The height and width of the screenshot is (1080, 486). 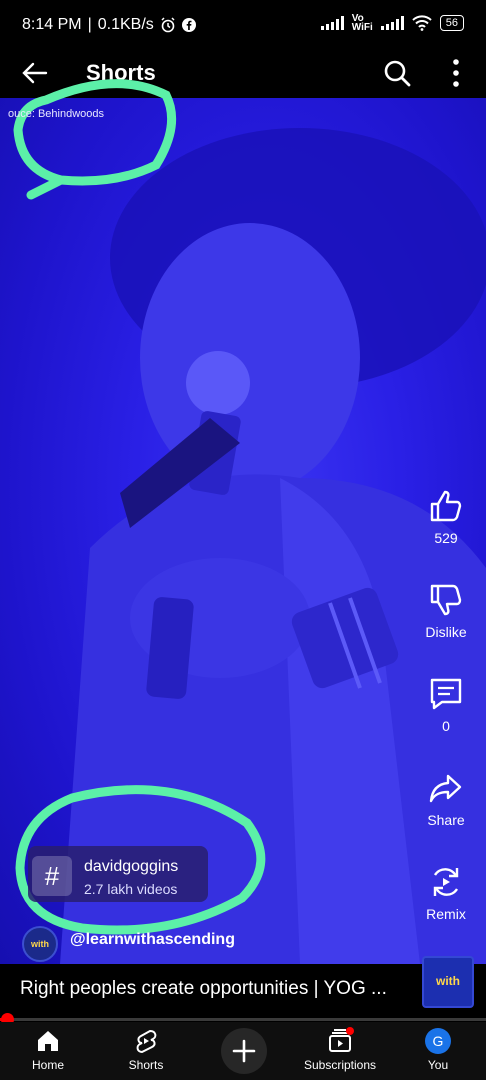 I want to click on create-button, so click(x=244, y=1051).